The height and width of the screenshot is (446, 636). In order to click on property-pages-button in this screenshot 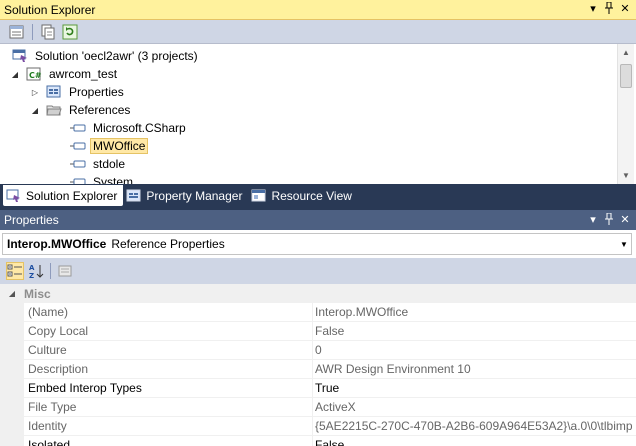, I will do `click(65, 271)`.